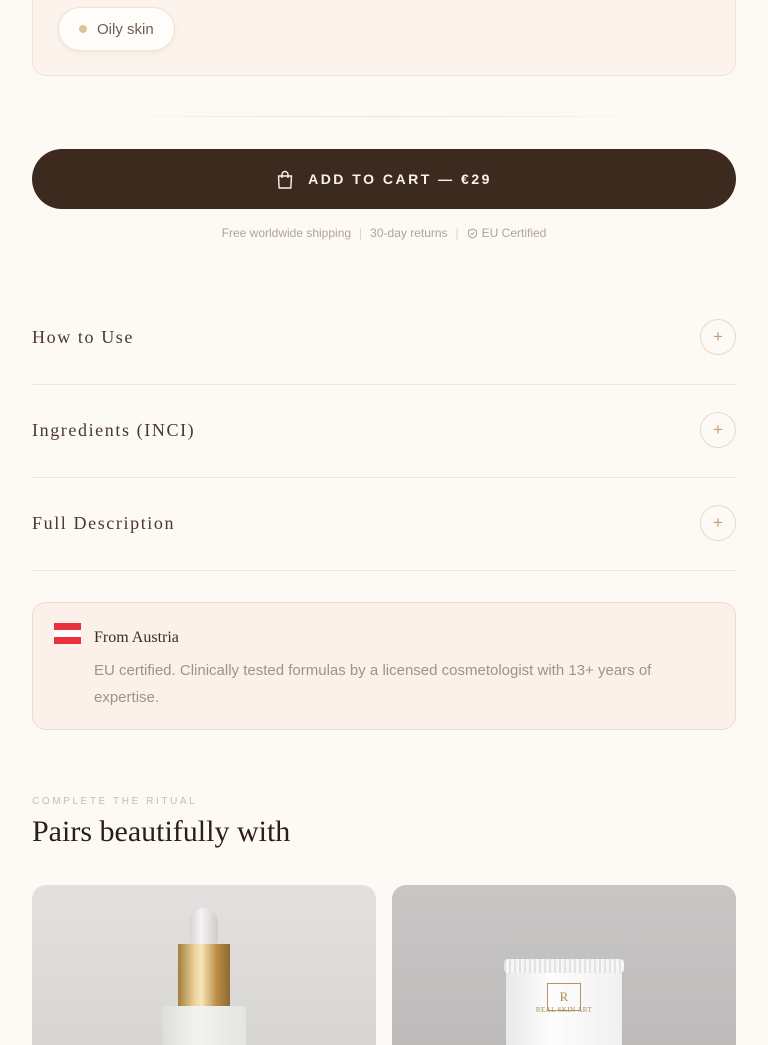  I want to click on austria-flag-icon, so click(67, 633).